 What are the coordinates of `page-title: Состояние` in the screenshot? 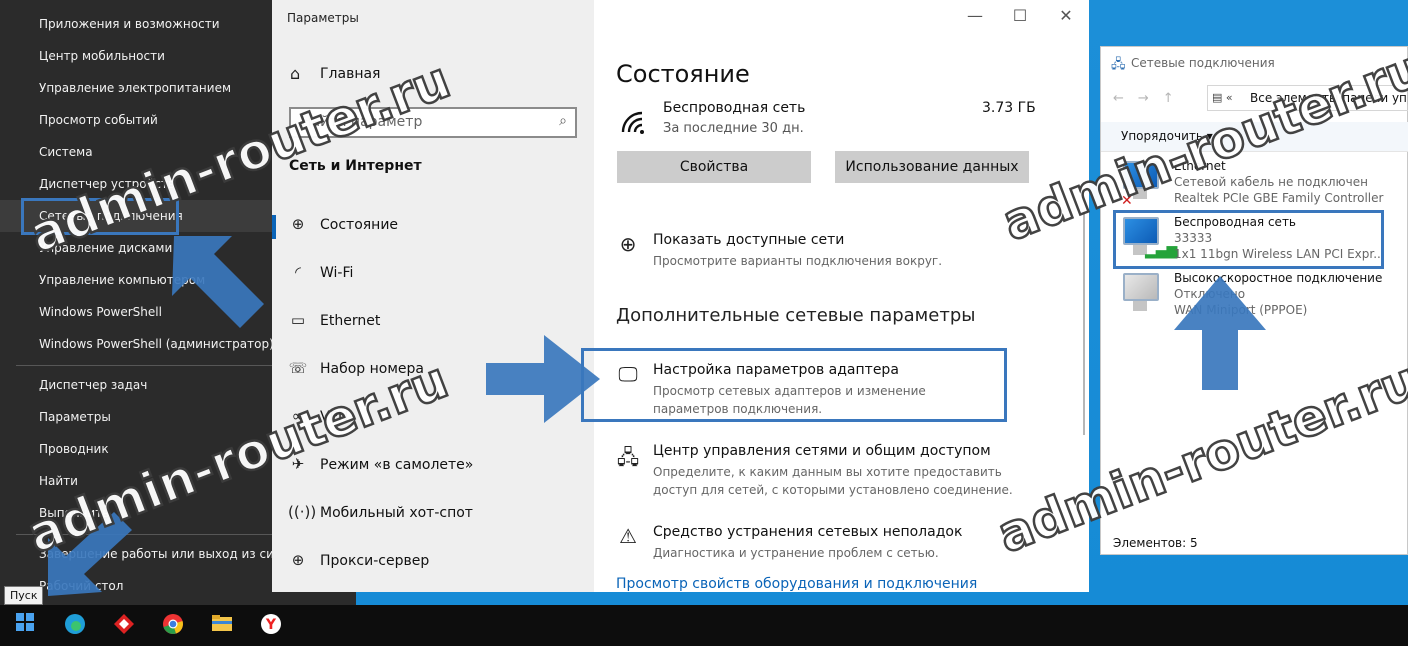 It's located at (683, 74).